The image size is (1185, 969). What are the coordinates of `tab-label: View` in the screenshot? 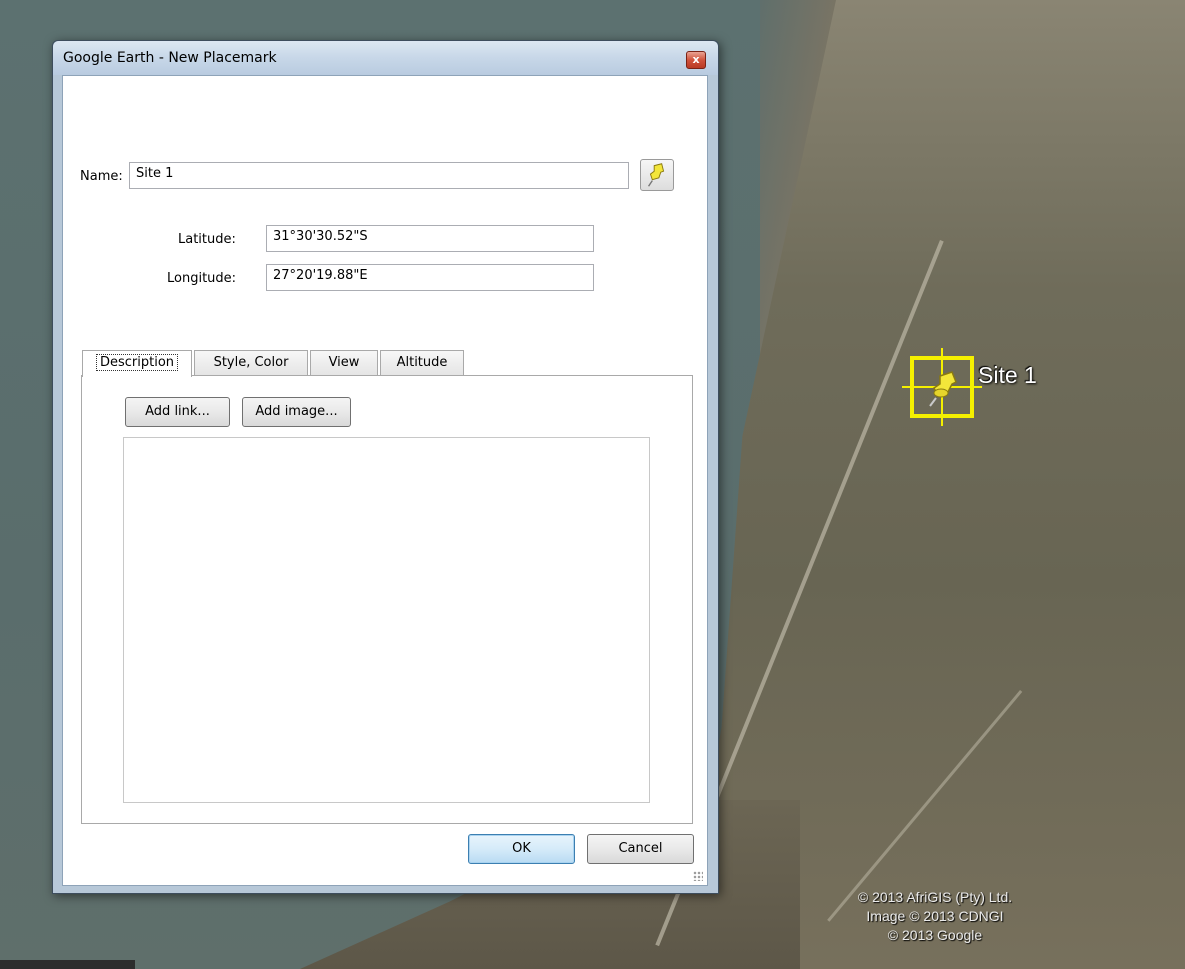 It's located at (344, 362).